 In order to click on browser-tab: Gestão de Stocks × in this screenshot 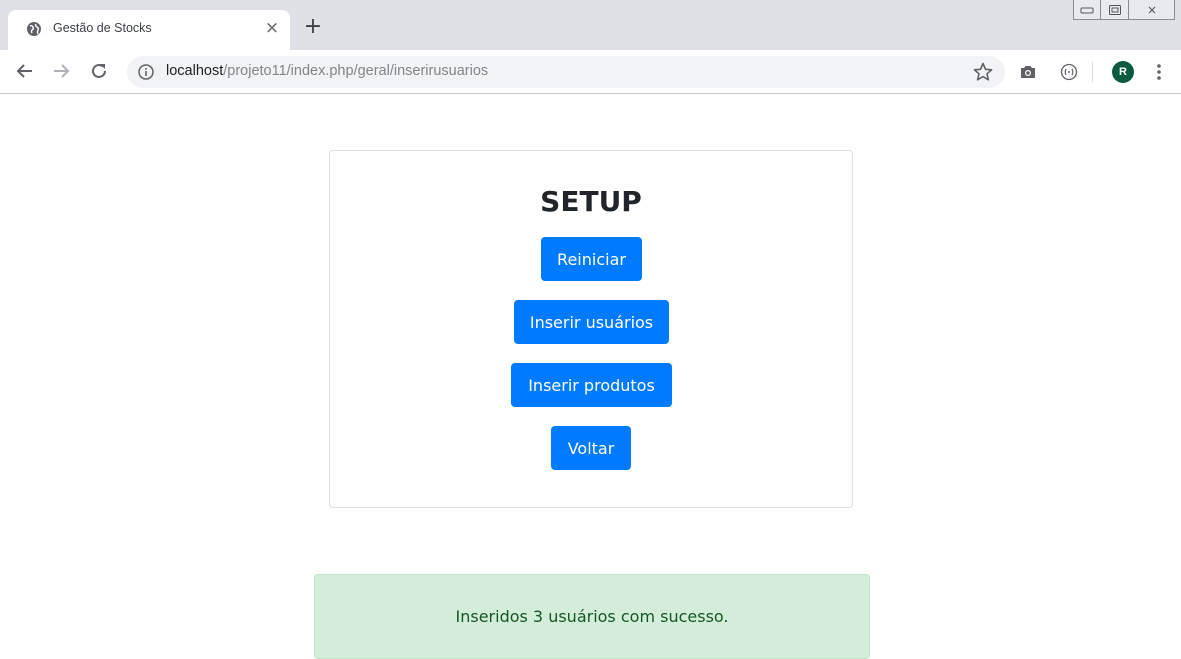, I will do `click(149, 30)`.